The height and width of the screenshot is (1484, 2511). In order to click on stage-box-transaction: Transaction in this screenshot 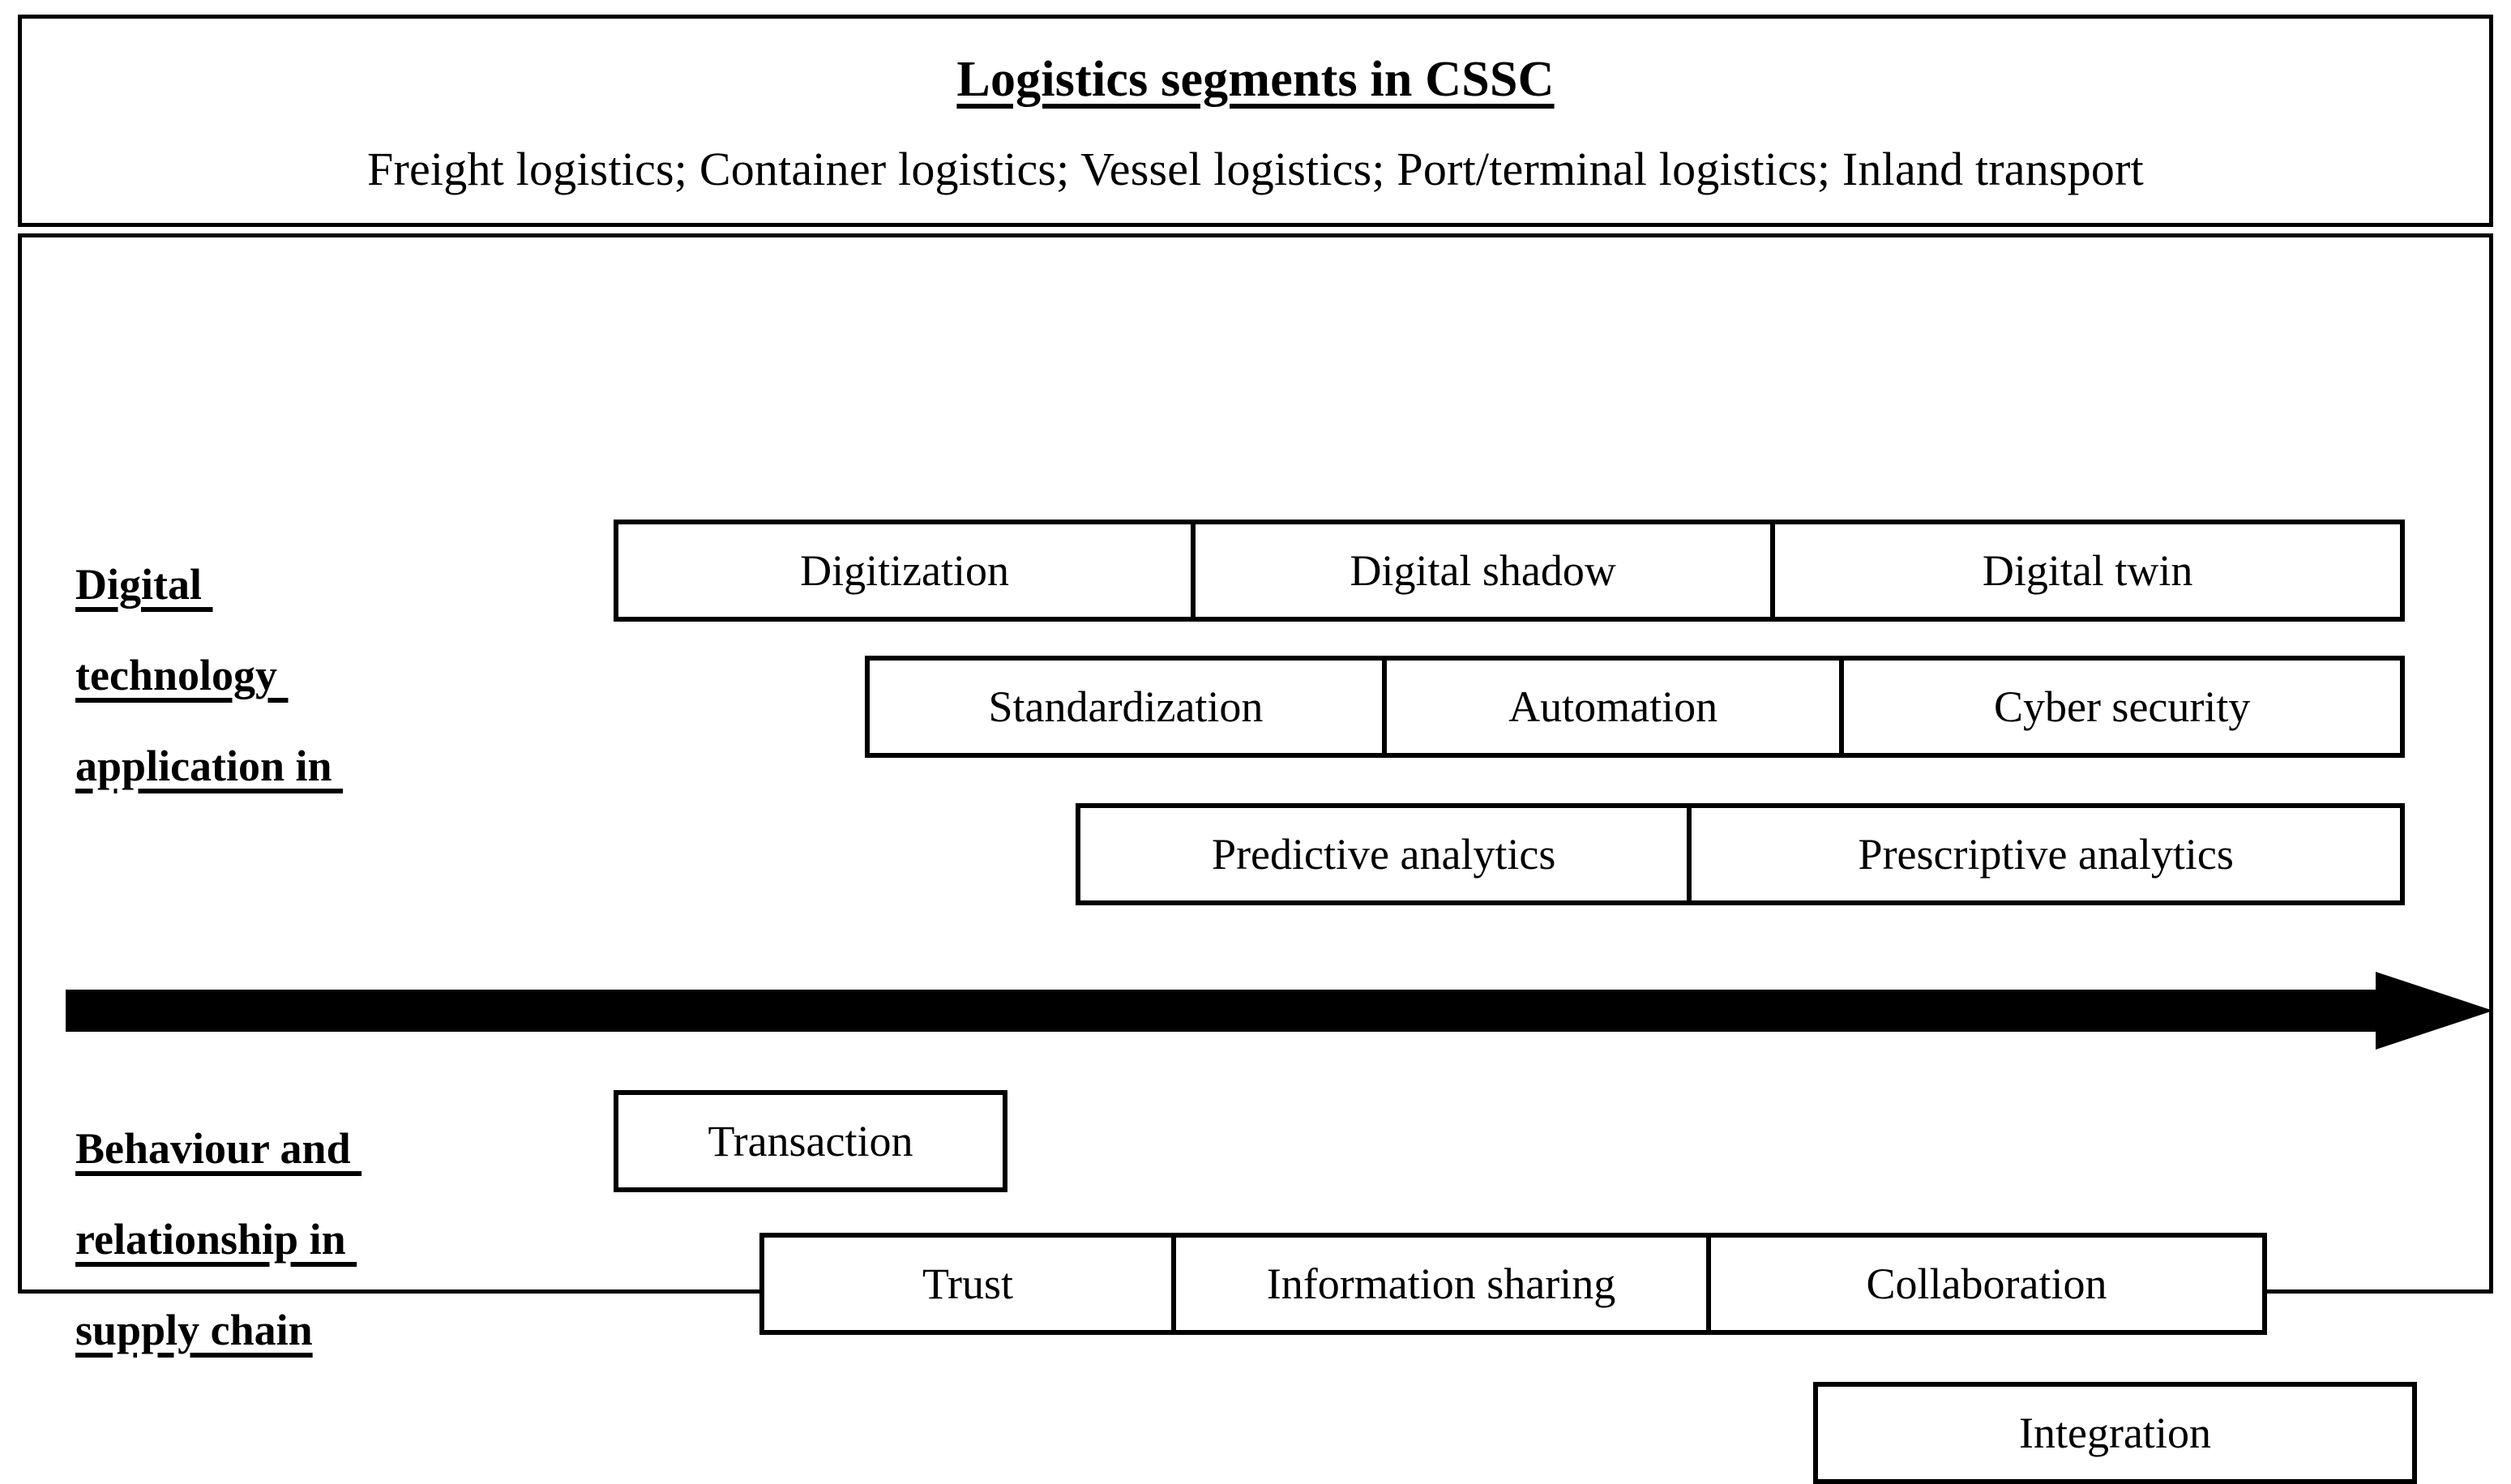, I will do `click(810, 1141)`.